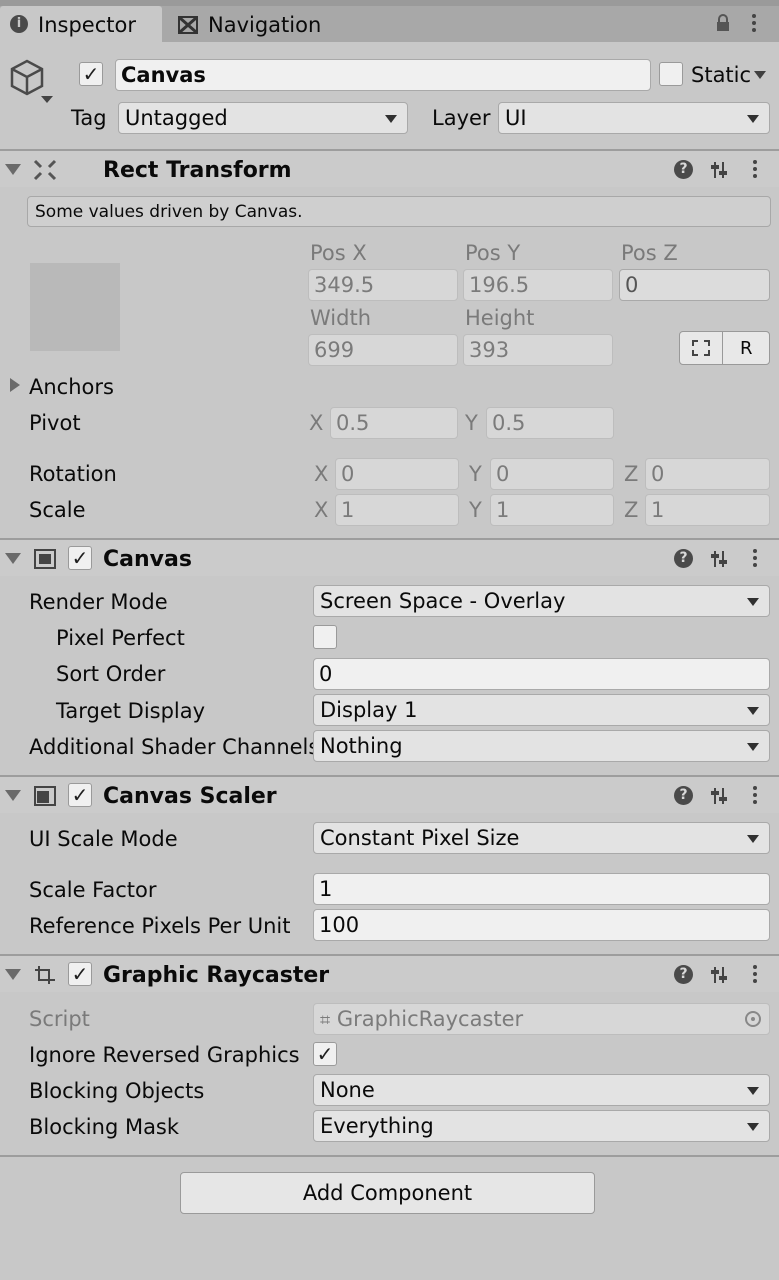 The width and height of the screenshot is (779, 1280). I want to click on width-label: Width, so click(341, 318).